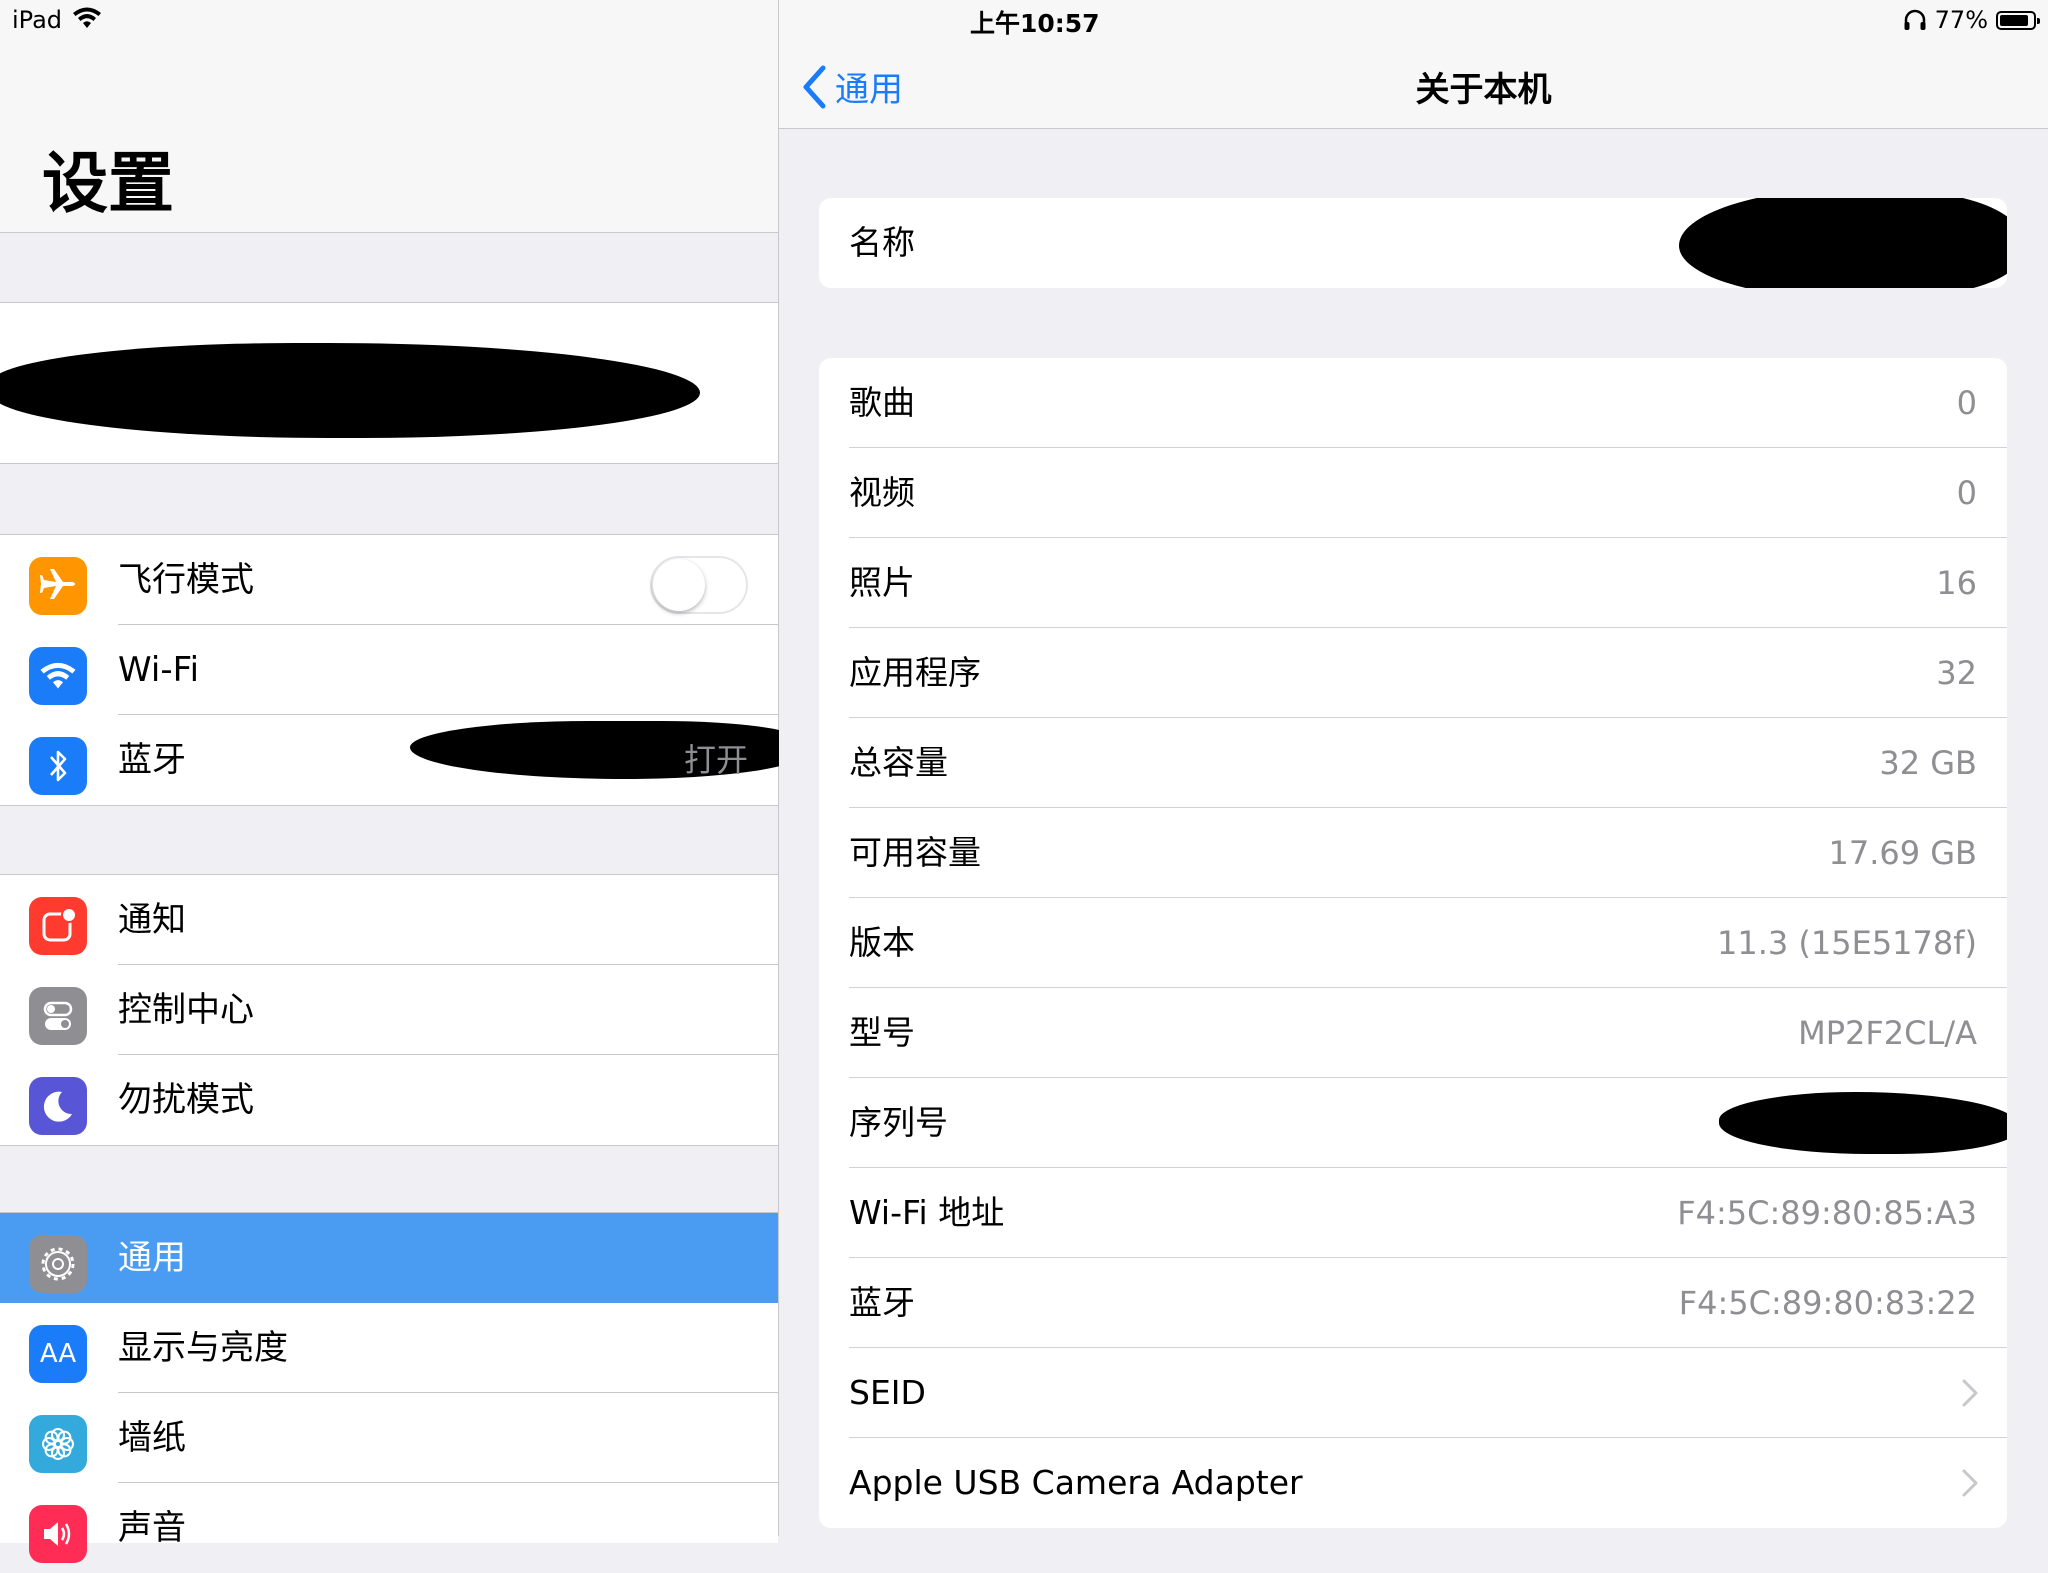 Image resolution: width=2048 pixels, height=1573 pixels. What do you see at coordinates (152, 1528) in the screenshot?
I see `sidebar-item-label: 声音` at bounding box center [152, 1528].